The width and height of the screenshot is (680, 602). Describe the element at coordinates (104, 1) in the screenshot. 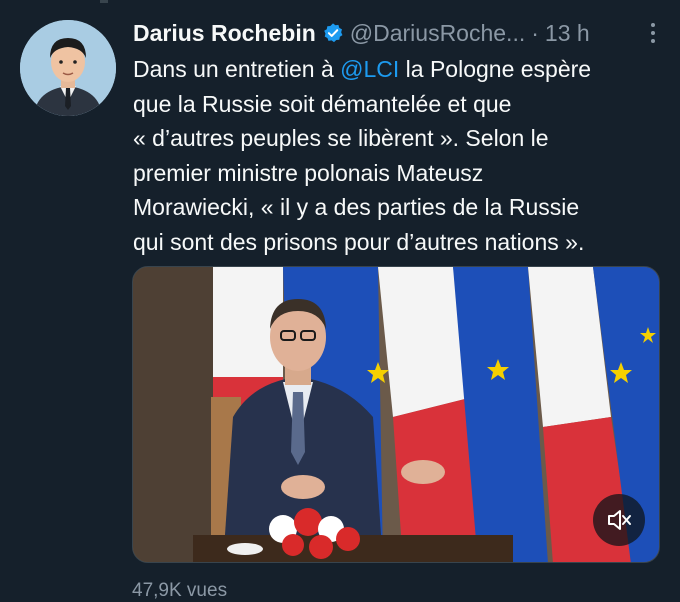

I see `thread-connector` at that location.